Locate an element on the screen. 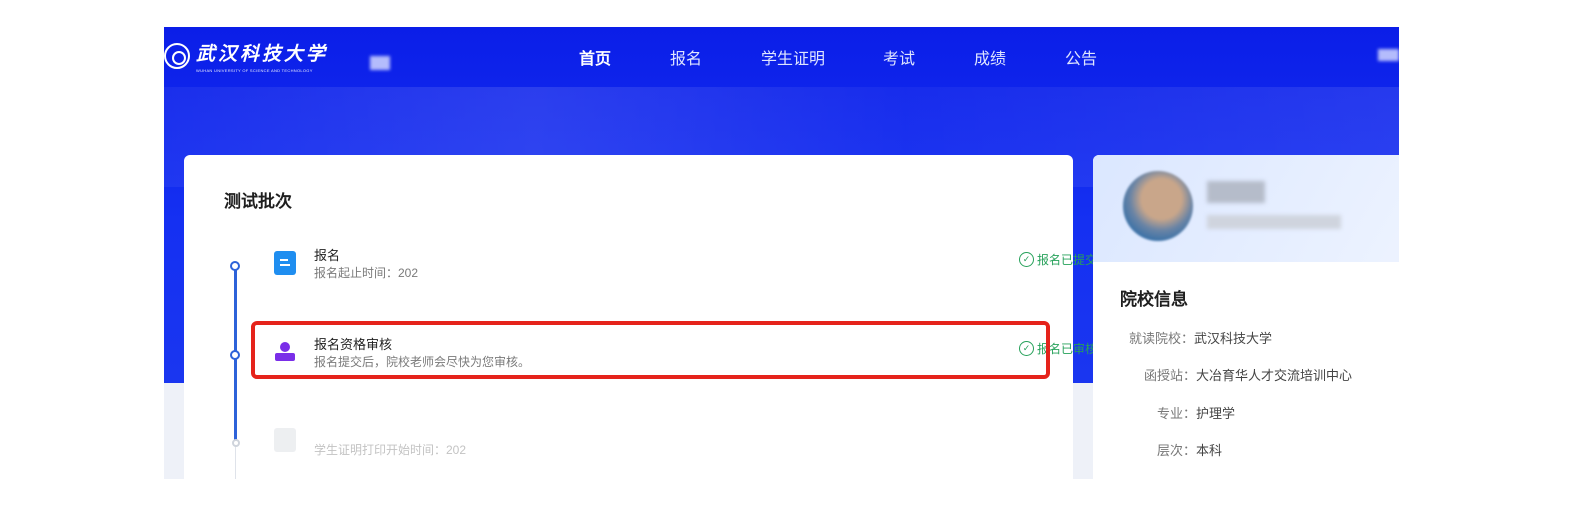 The image size is (1587, 510). step-title: 报名 is located at coordinates (327, 255).